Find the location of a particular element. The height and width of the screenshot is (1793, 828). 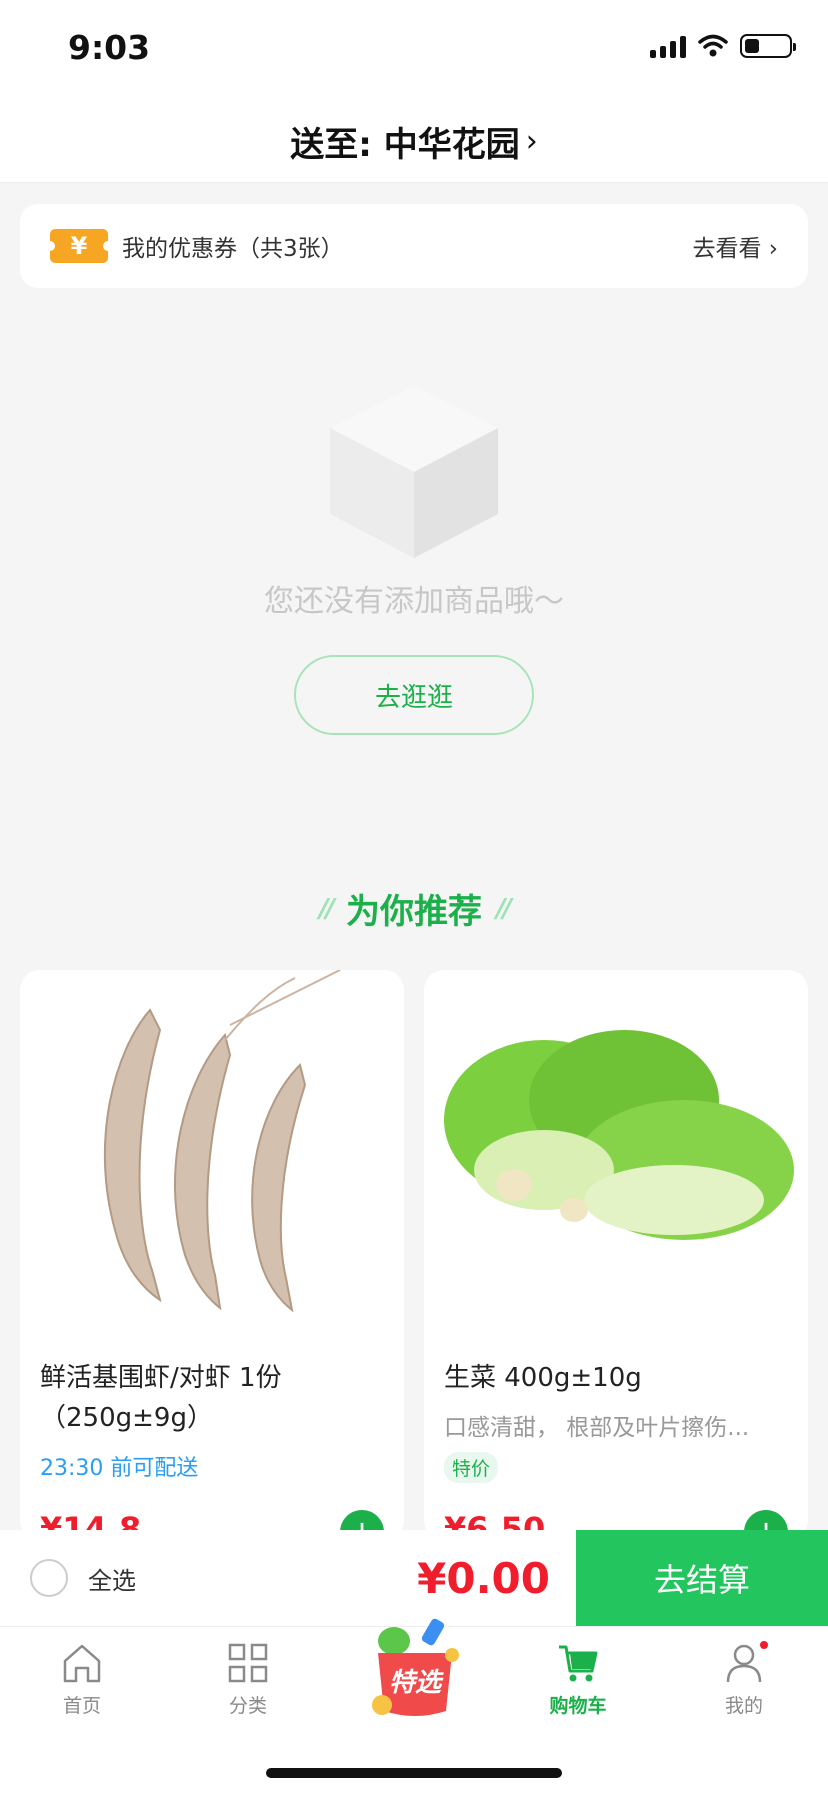

tab-cart-label: 购物车 is located at coordinates (578, 1706).